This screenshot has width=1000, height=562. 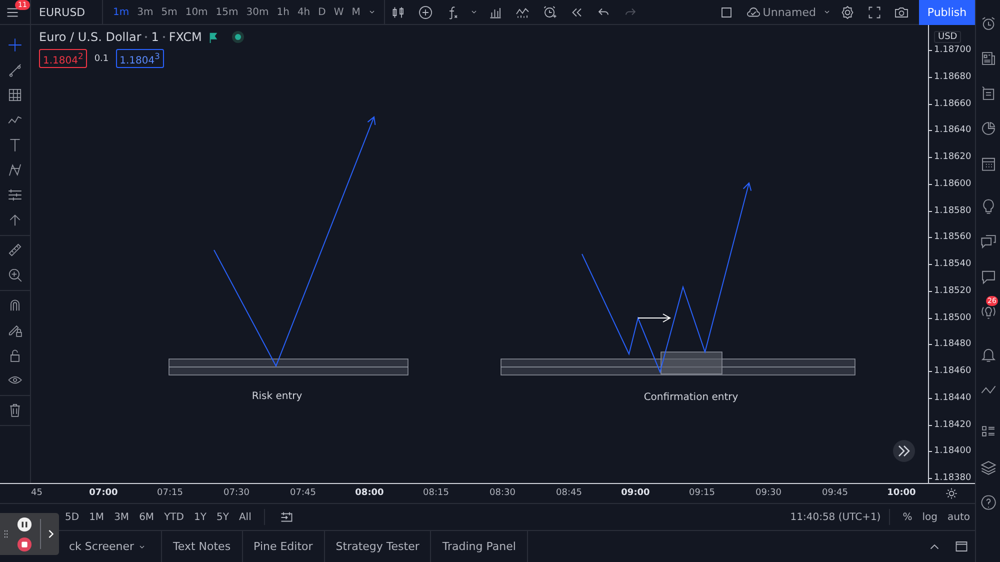 What do you see at coordinates (503, 493) in the screenshot?
I see `time-label: 08:30` at bounding box center [503, 493].